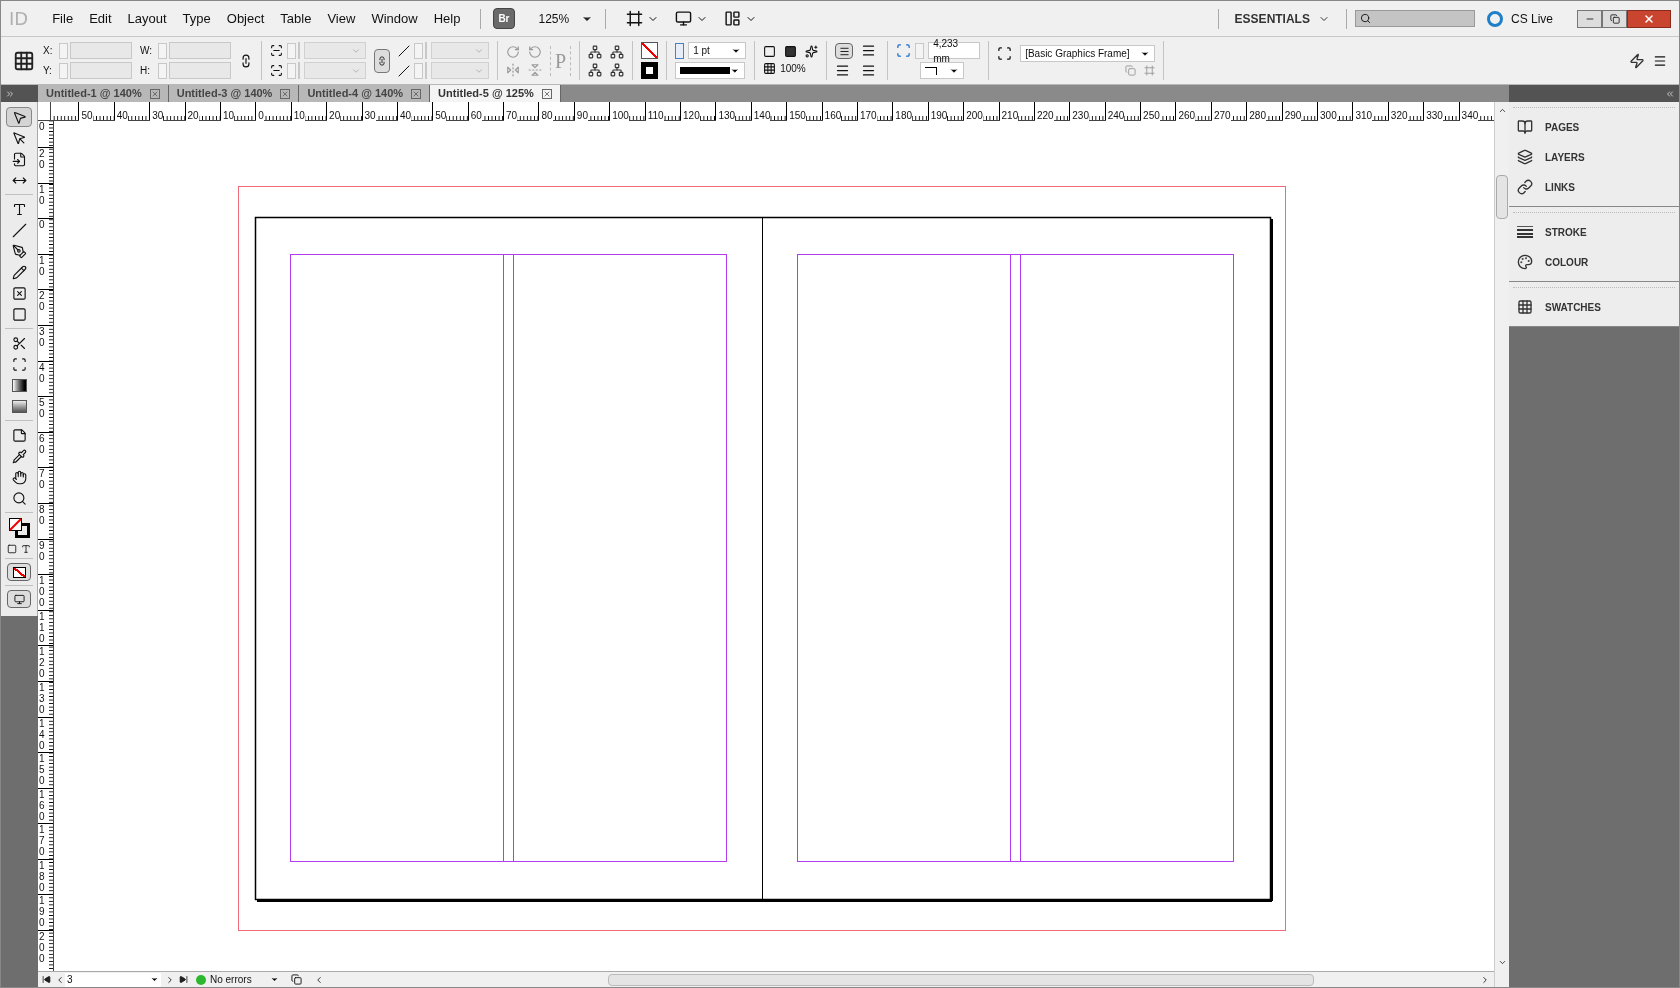  I want to click on document-tab: Untitled-3 @ 140%, so click(234, 93).